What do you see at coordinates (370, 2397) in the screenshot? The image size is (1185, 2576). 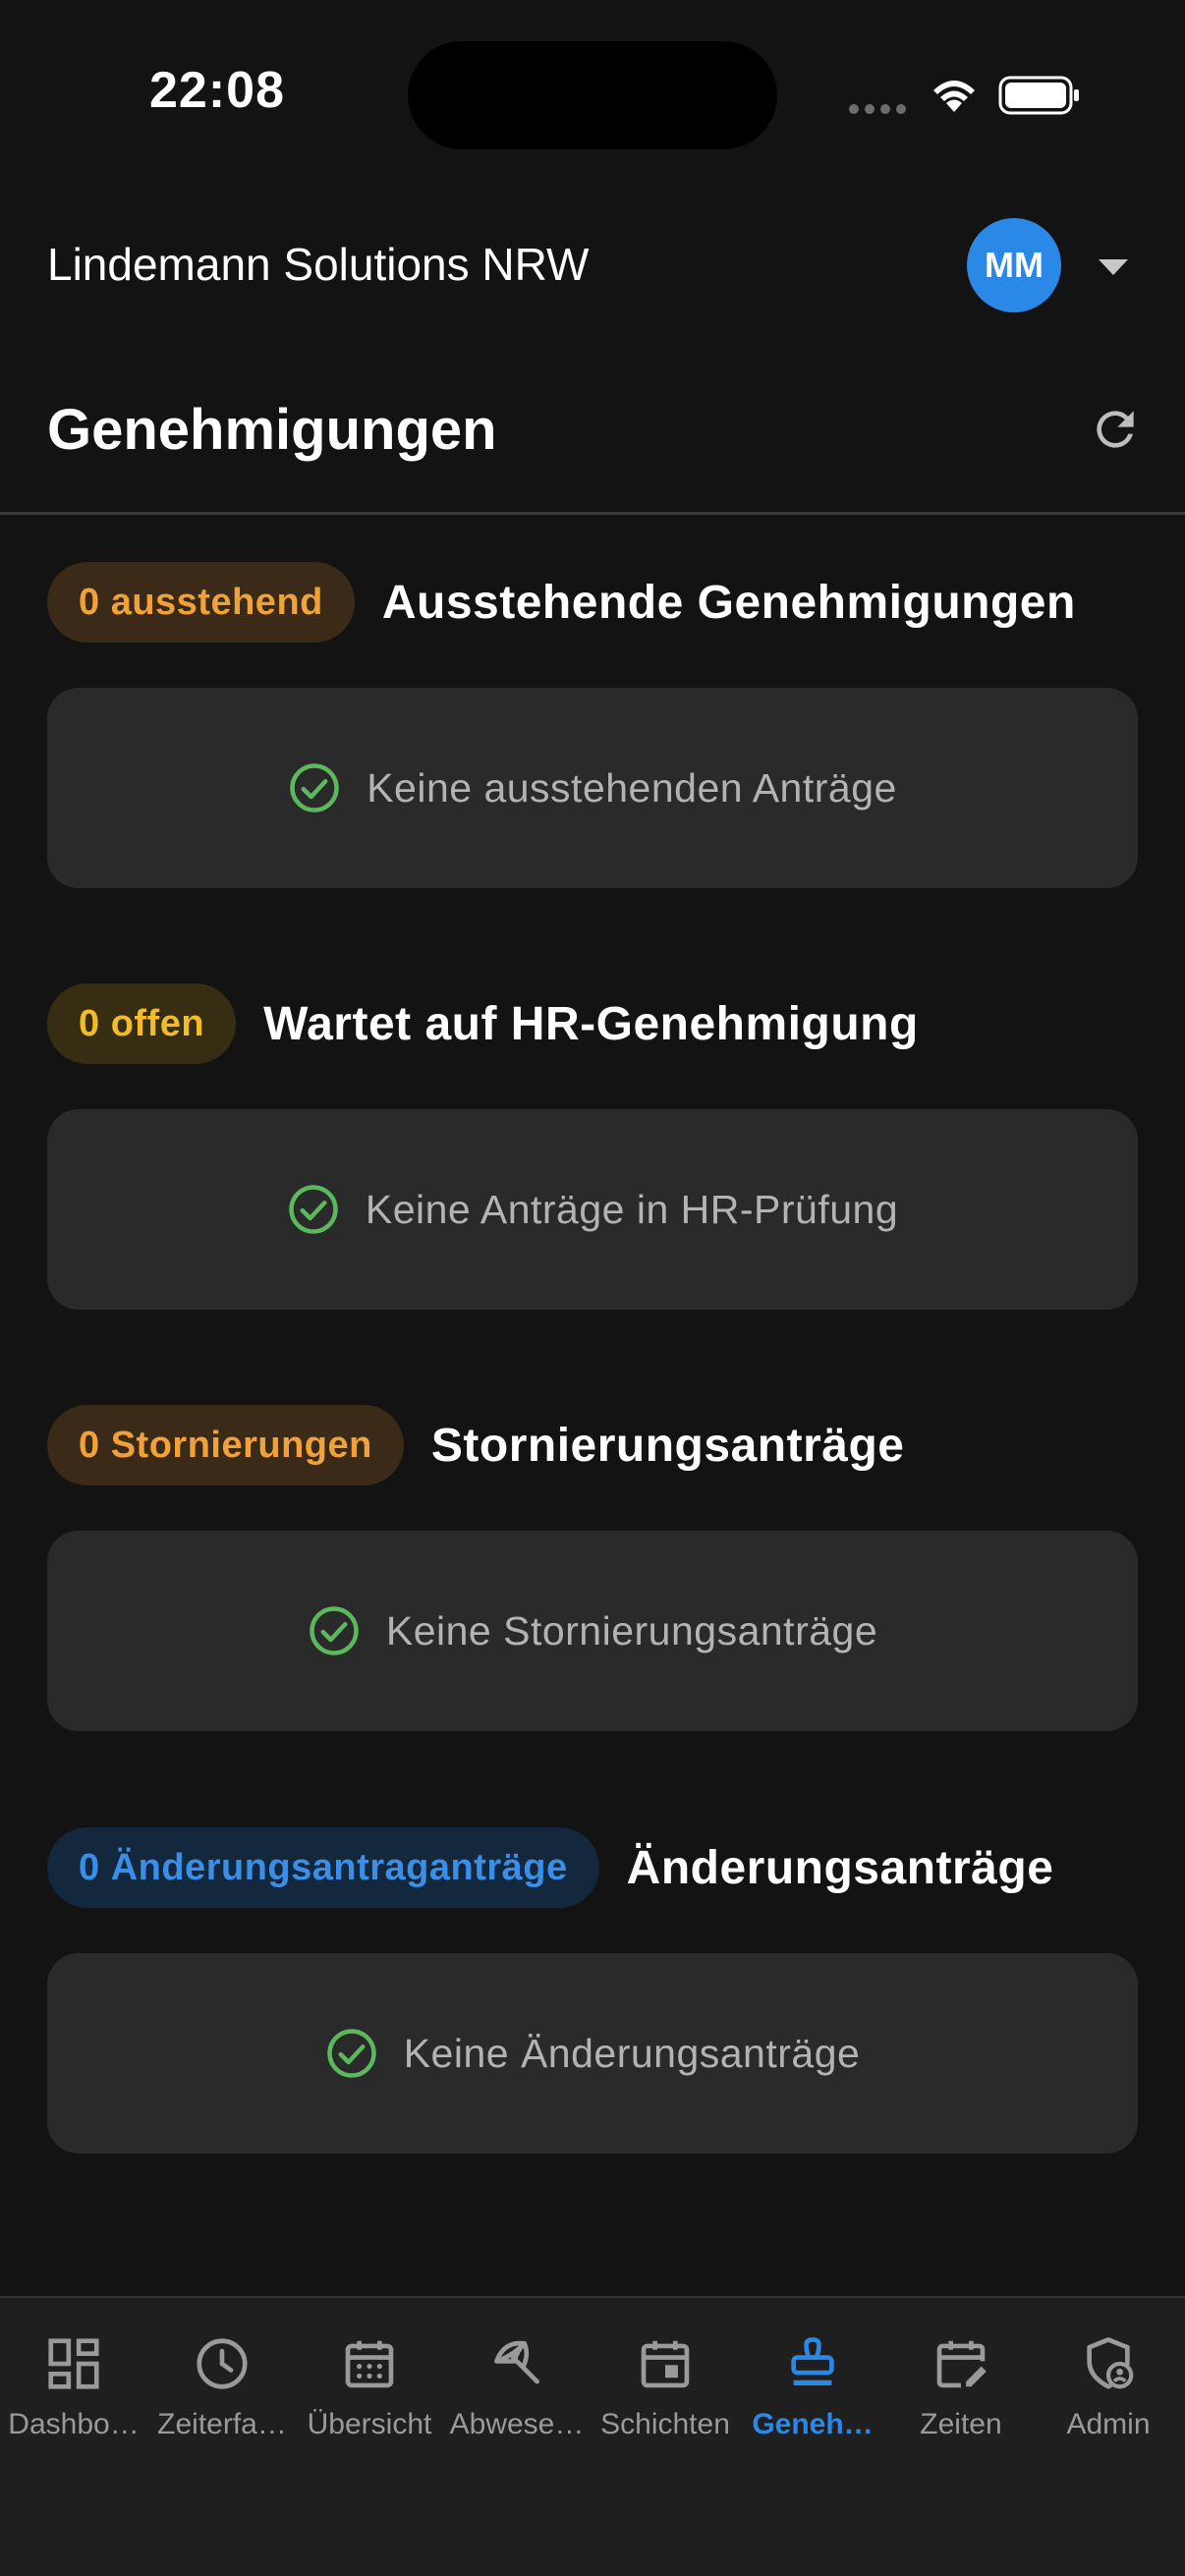 I see `nav-item-overview: Übersicht` at bounding box center [370, 2397].